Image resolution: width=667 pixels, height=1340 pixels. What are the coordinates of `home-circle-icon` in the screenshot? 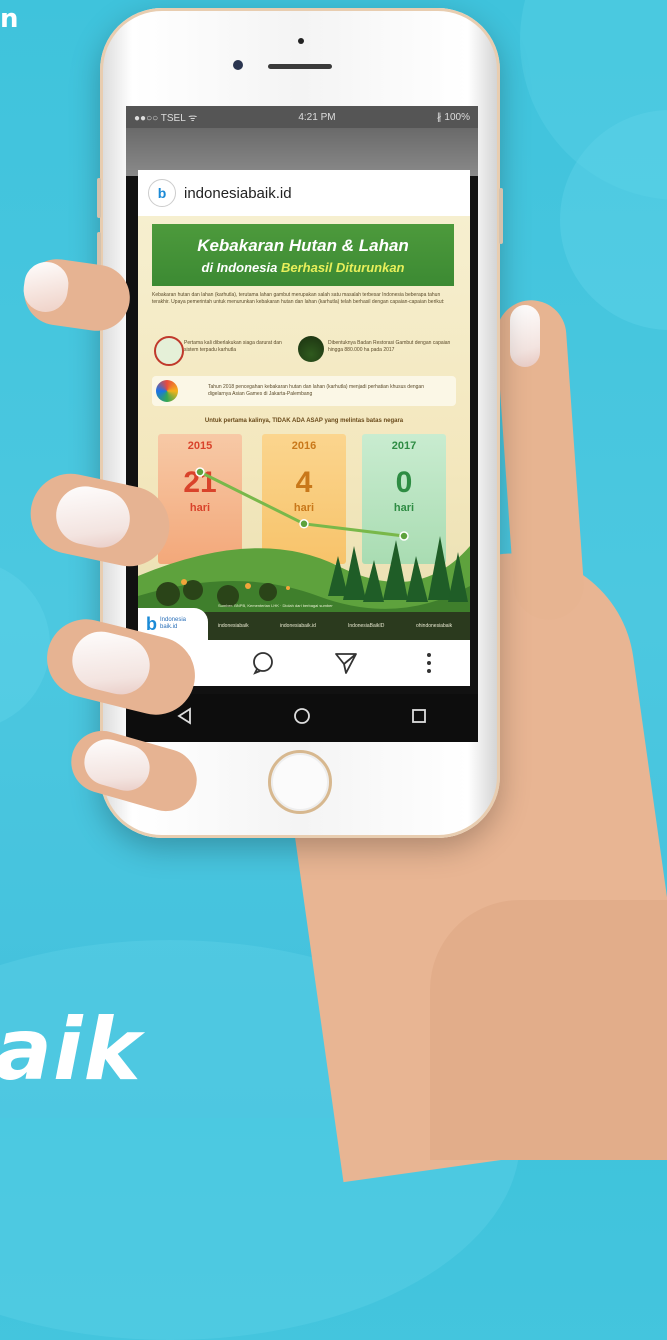 It's located at (302, 718).